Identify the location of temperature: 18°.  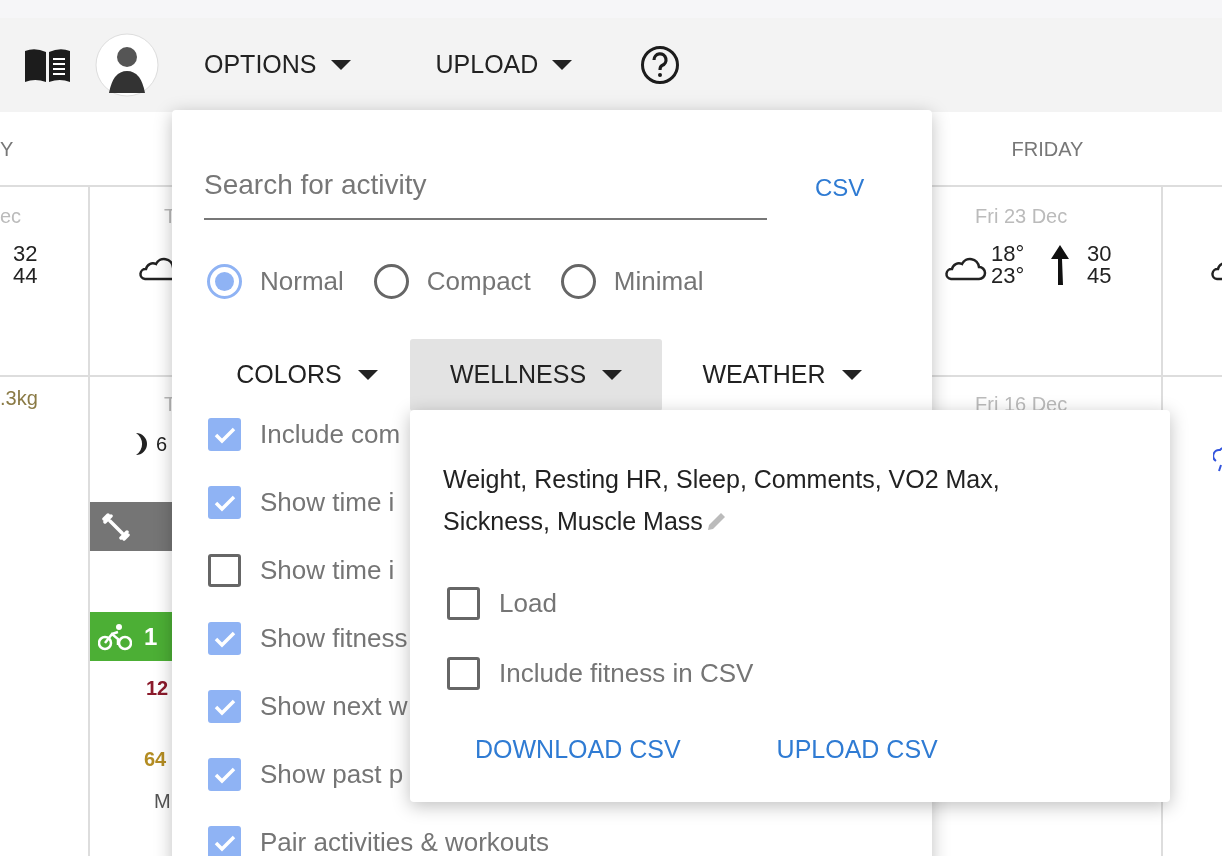
(1008, 254).